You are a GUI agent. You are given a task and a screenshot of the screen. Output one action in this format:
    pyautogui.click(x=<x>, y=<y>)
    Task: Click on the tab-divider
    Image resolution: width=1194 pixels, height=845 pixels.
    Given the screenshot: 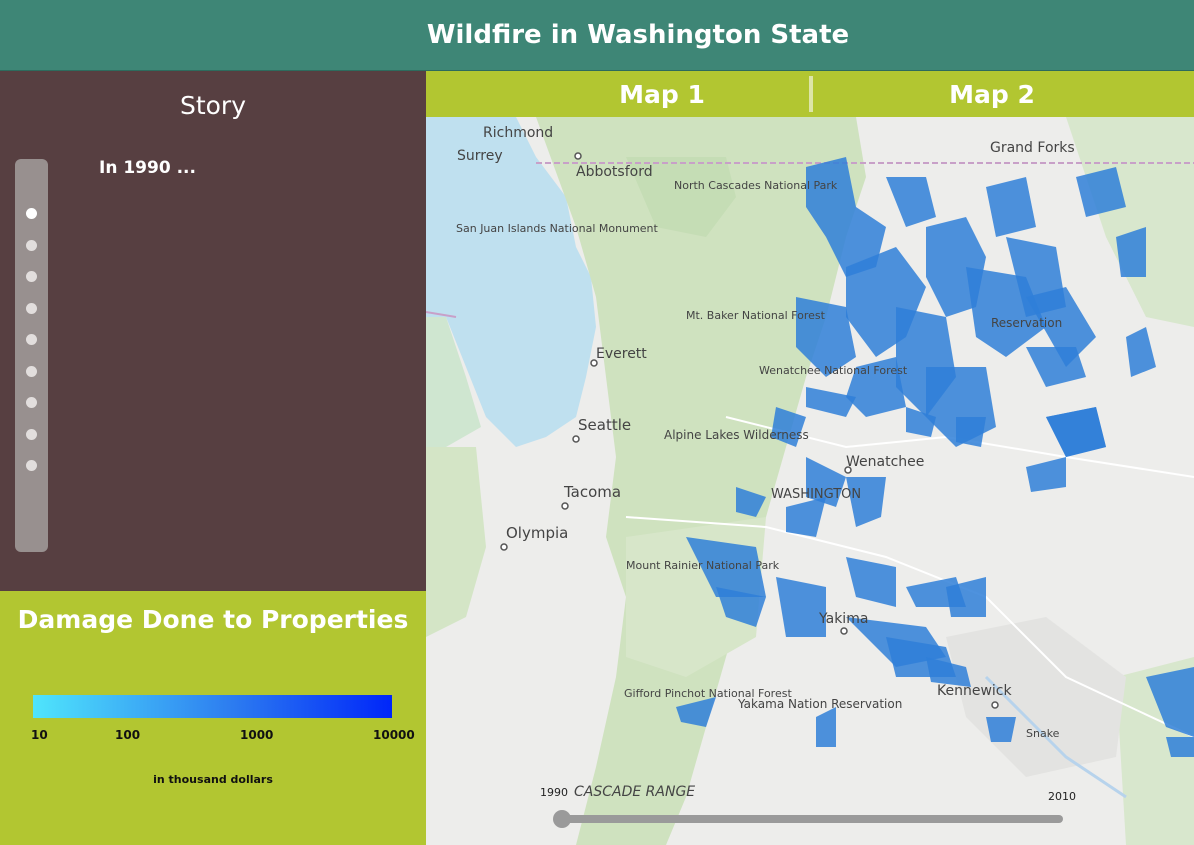 What is the action you would take?
    pyautogui.click(x=811, y=94)
    